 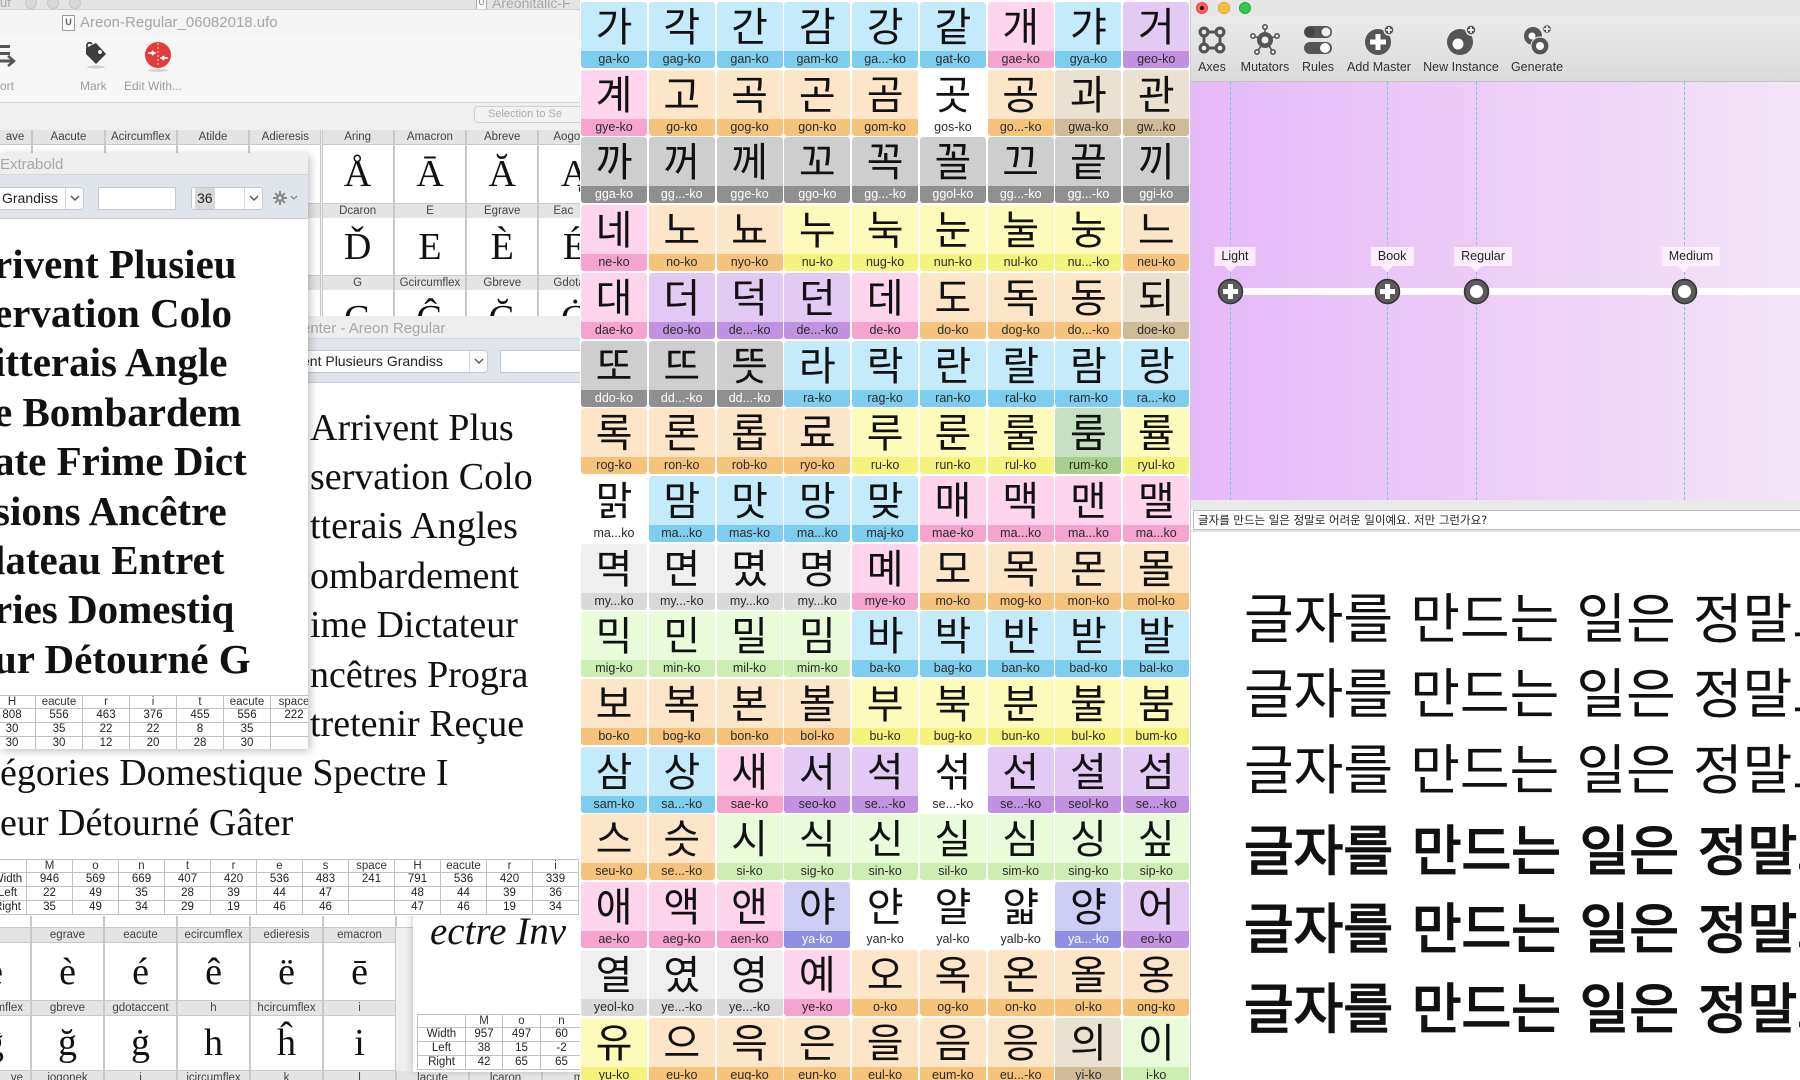 I want to click on metrics-left-value: 47, so click(x=325, y=893).